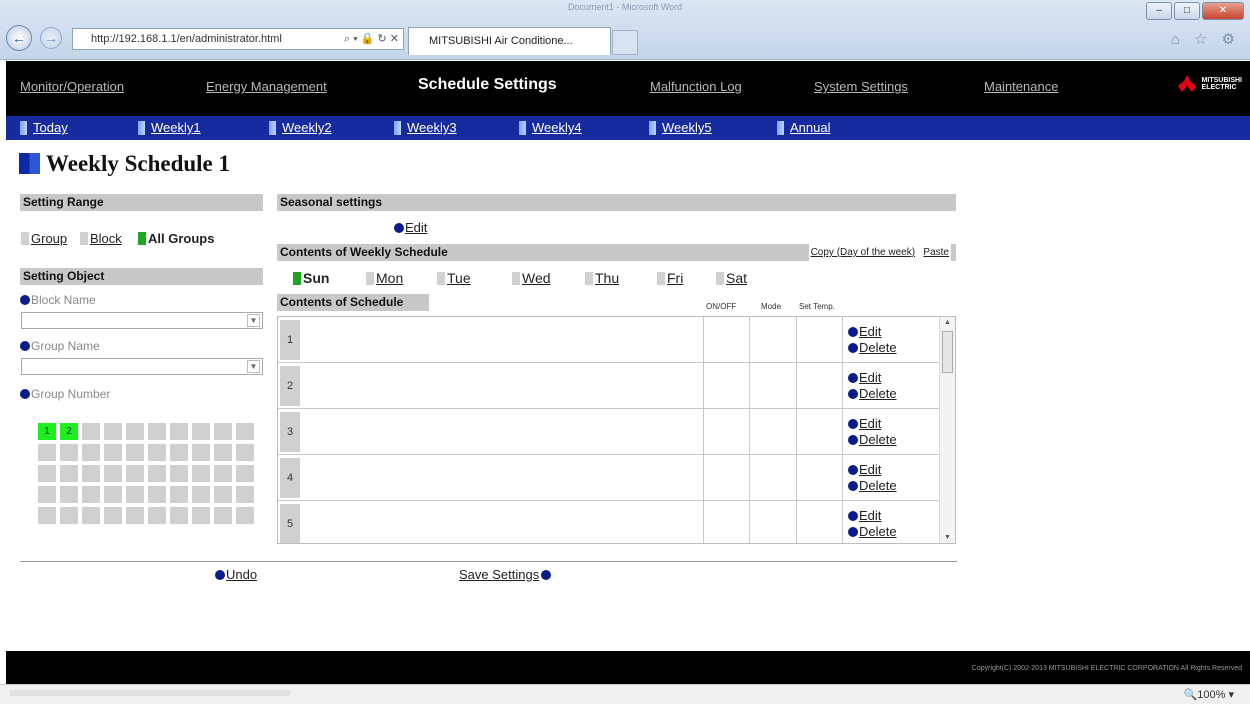 The image size is (1250, 704). What do you see at coordinates (1223, 11) in the screenshot?
I see `close-button: ✕` at bounding box center [1223, 11].